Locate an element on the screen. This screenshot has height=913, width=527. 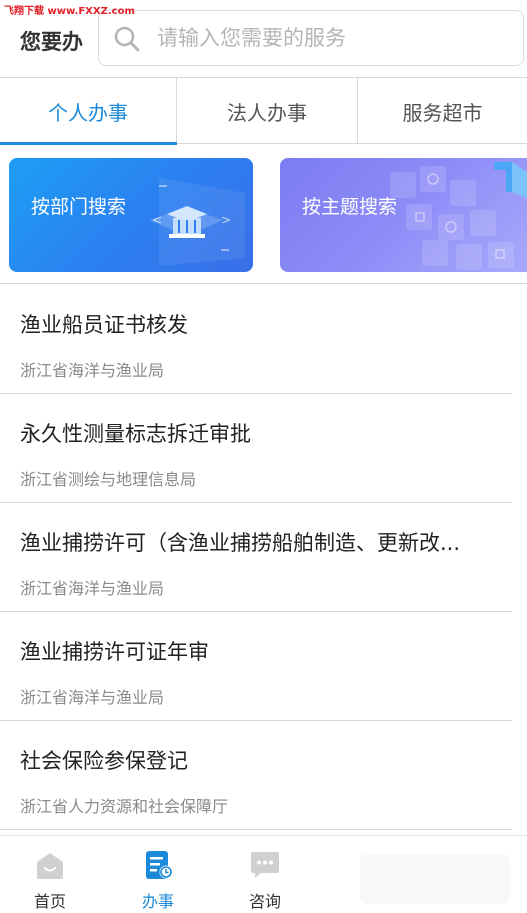
document-clock-icon is located at coordinates (159, 865).